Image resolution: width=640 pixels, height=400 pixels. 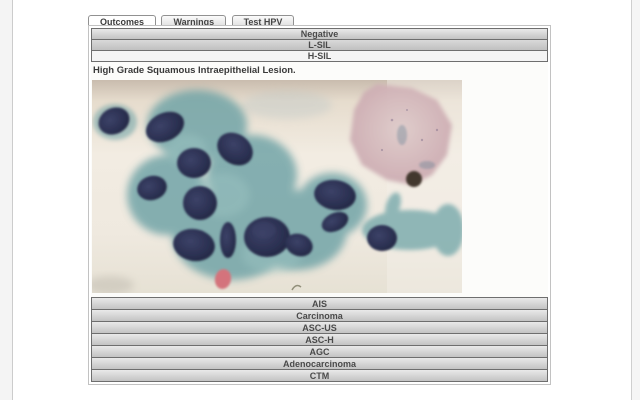 What do you see at coordinates (6, 200) in the screenshot?
I see `page-gutter-left` at bounding box center [6, 200].